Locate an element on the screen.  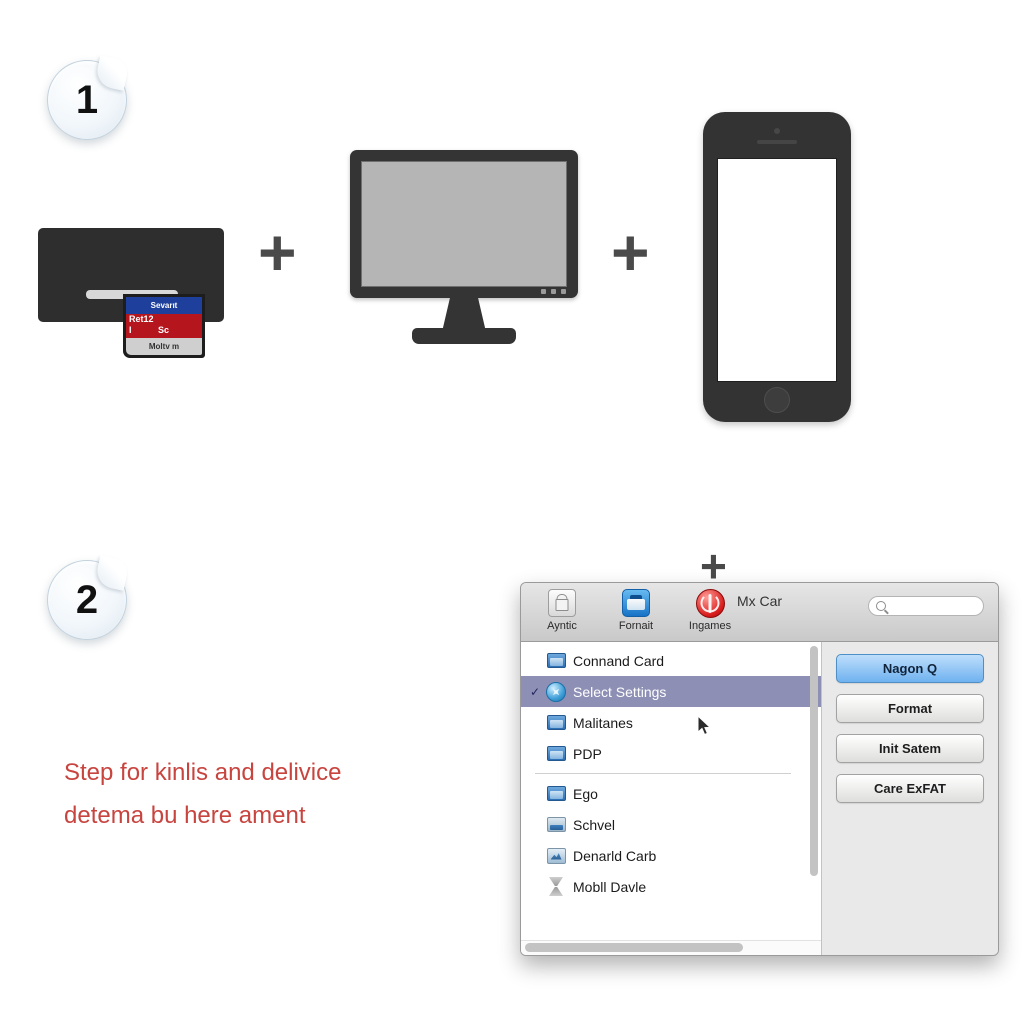
sd-card-capacity-block: Ret12 I Sc is located at coordinates (164, 326).